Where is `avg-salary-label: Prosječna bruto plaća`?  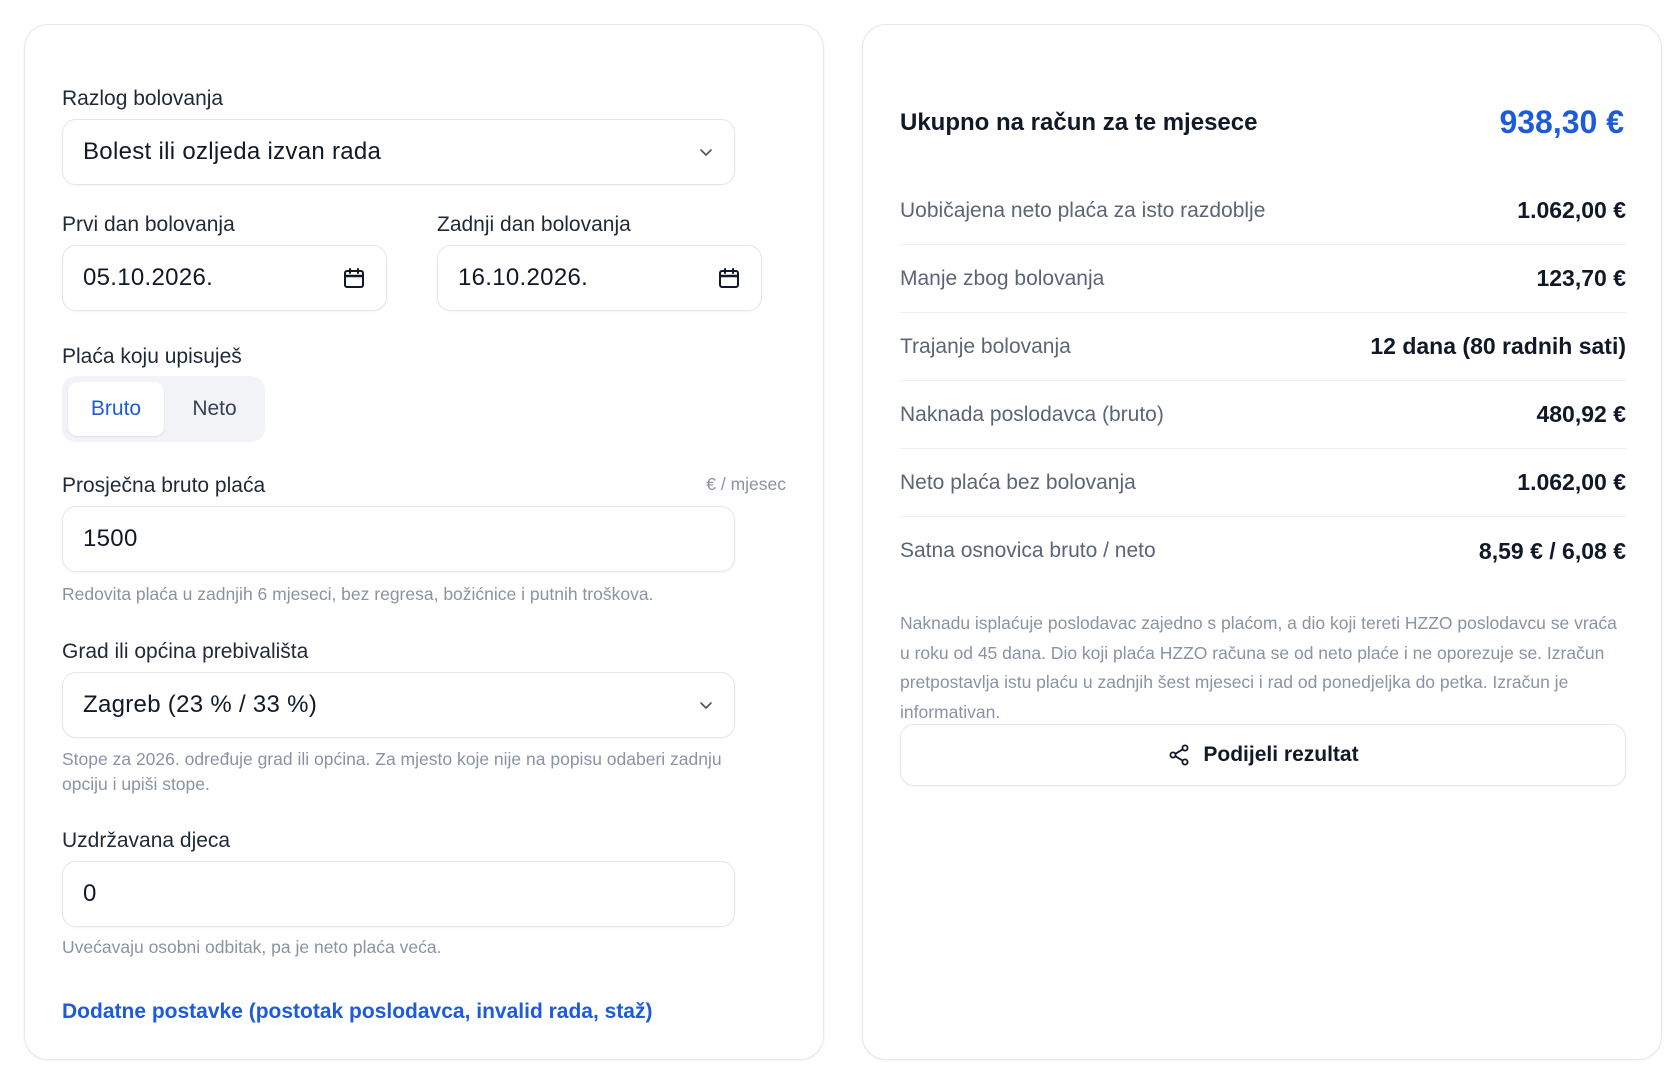 avg-salary-label: Prosječna bruto plaća is located at coordinates (164, 485).